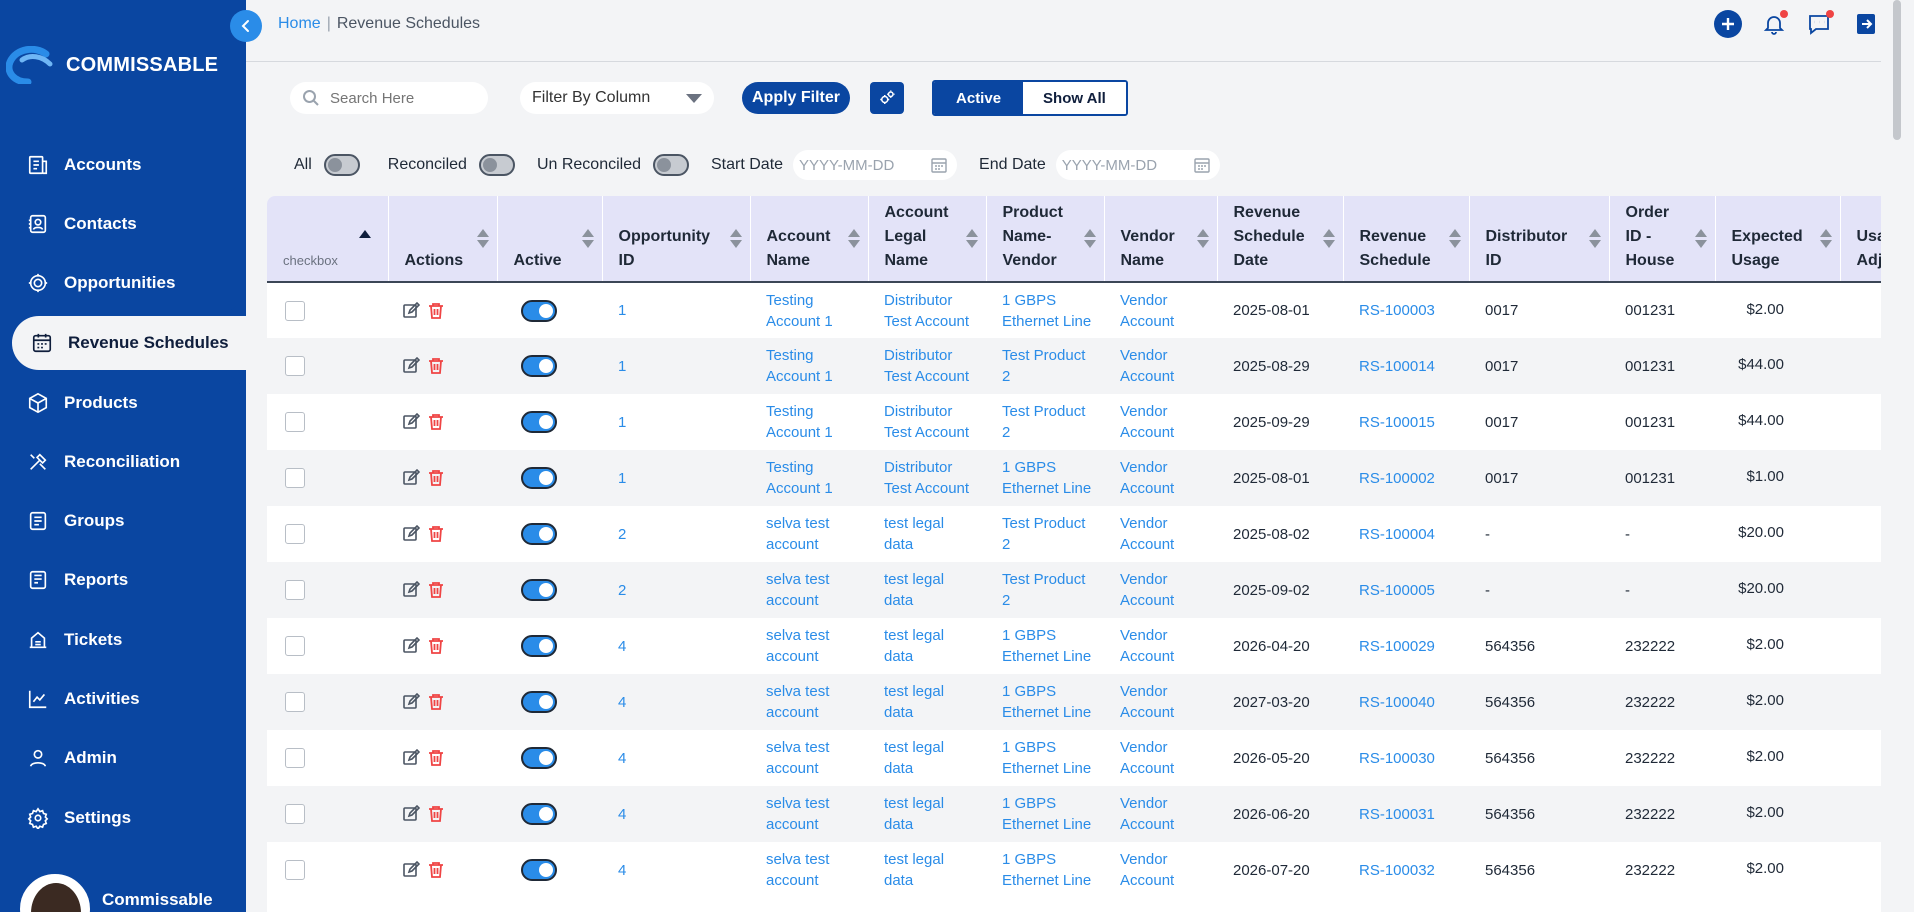  What do you see at coordinates (123, 758) in the screenshot?
I see `sidebar-item-admin: Admin` at bounding box center [123, 758].